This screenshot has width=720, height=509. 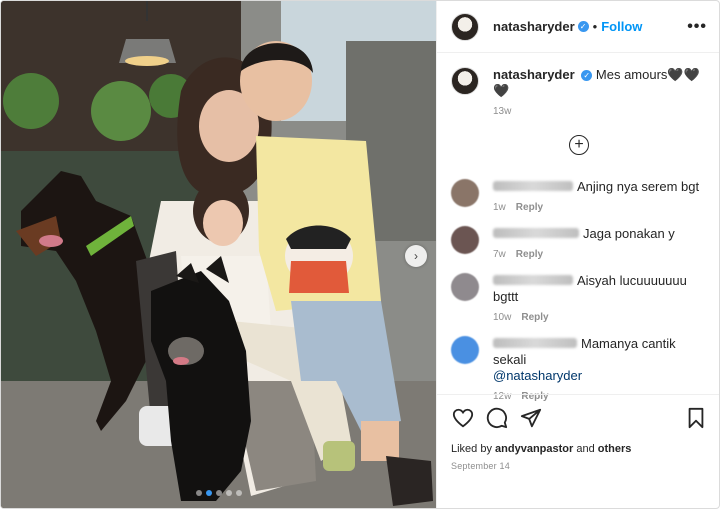 I want to click on carousel-dot-active, so click(x=208, y=493).